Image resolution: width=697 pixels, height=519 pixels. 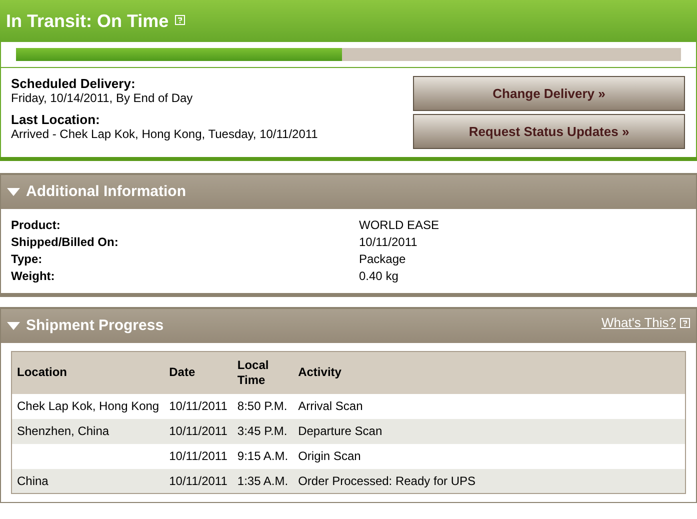 I want to click on field-label: Shipped/Billed On:, so click(x=65, y=242).